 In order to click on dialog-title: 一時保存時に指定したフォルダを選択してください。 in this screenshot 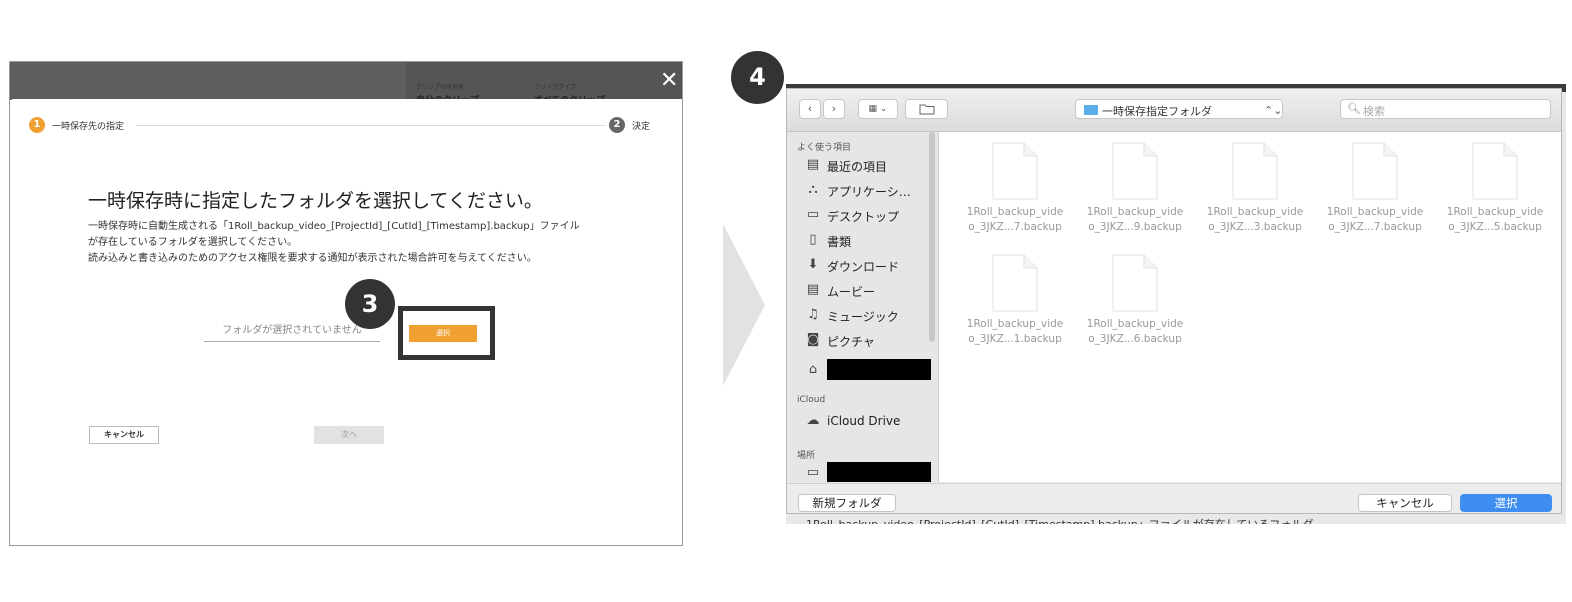, I will do `click(315, 201)`.